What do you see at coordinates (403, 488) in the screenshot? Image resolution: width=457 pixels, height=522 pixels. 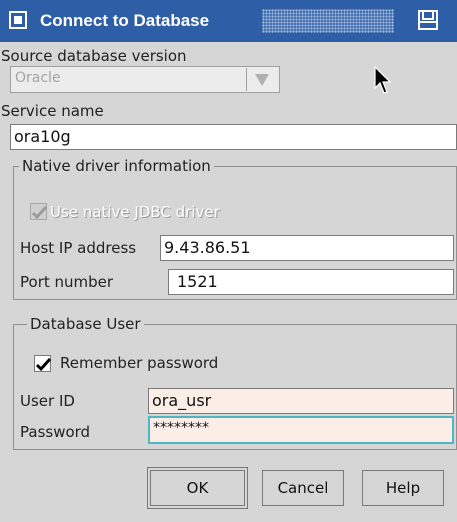 I see `help-button: Help` at bounding box center [403, 488].